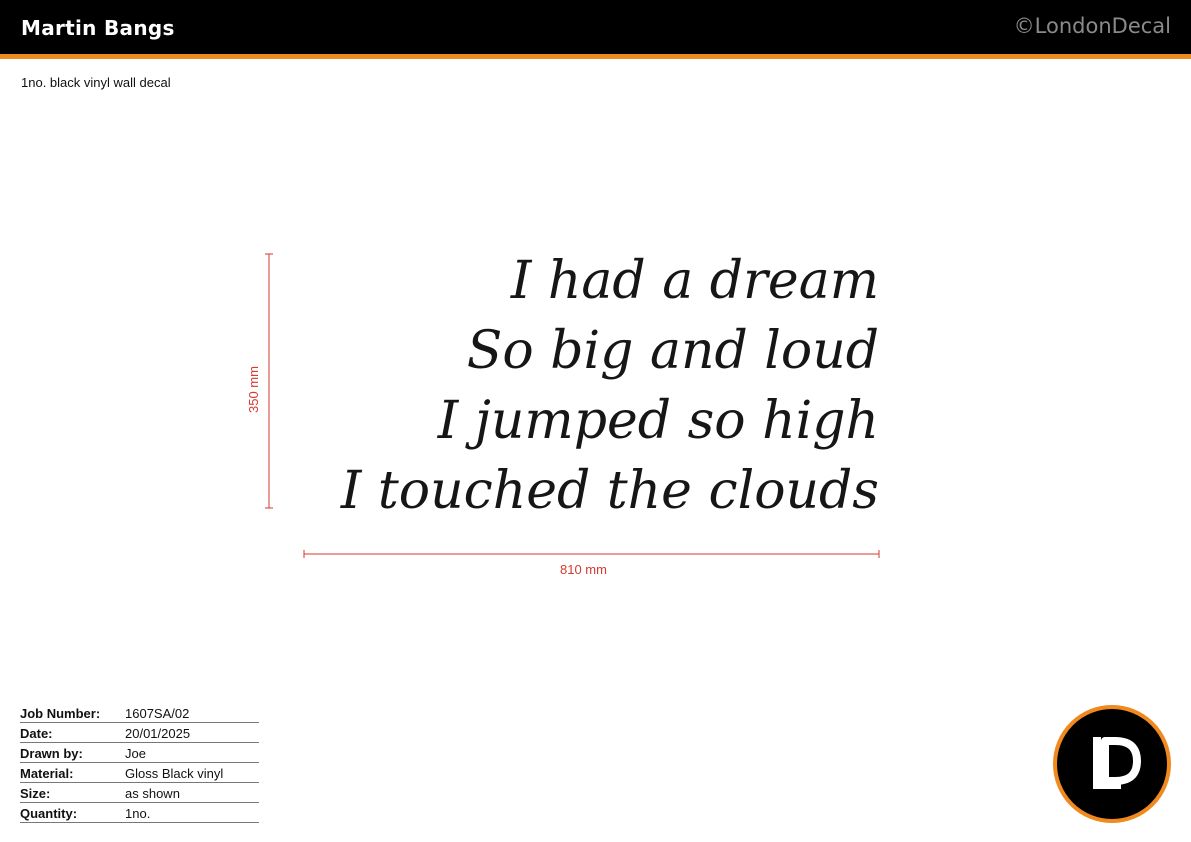 Image resolution: width=1191 pixels, height=842 pixels. What do you see at coordinates (72, 752) in the screenshot?
I see `spec-label: Drawn by:` at bounding box center [72, 752].